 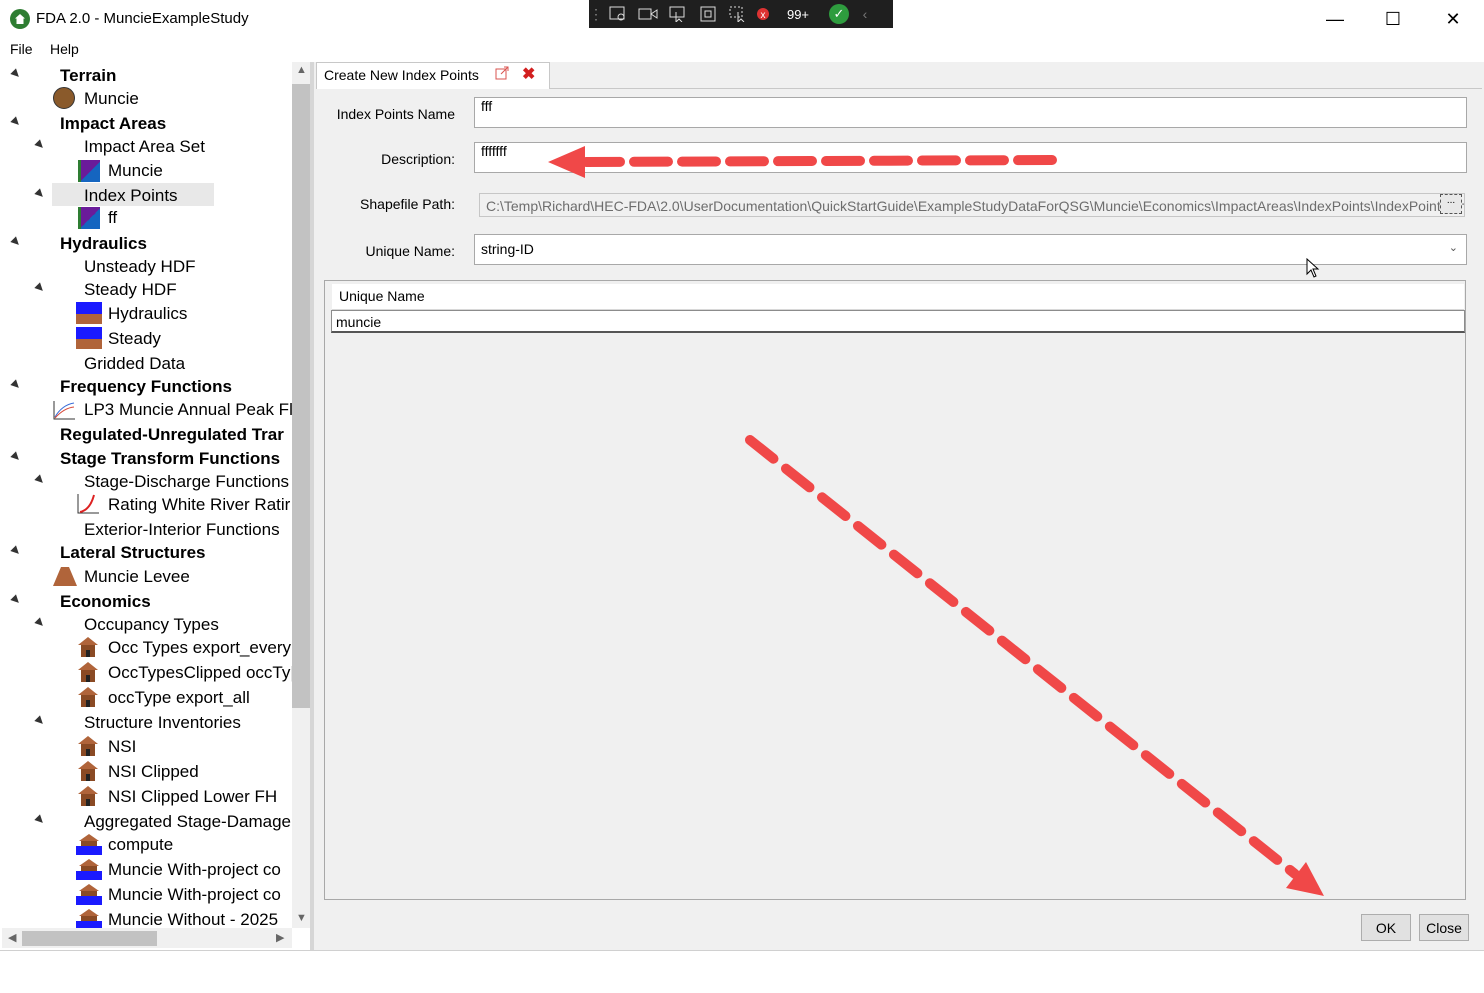 I want to click on tree-item-frequency-functions: Frequency Functions, so click(x=146, y=387).